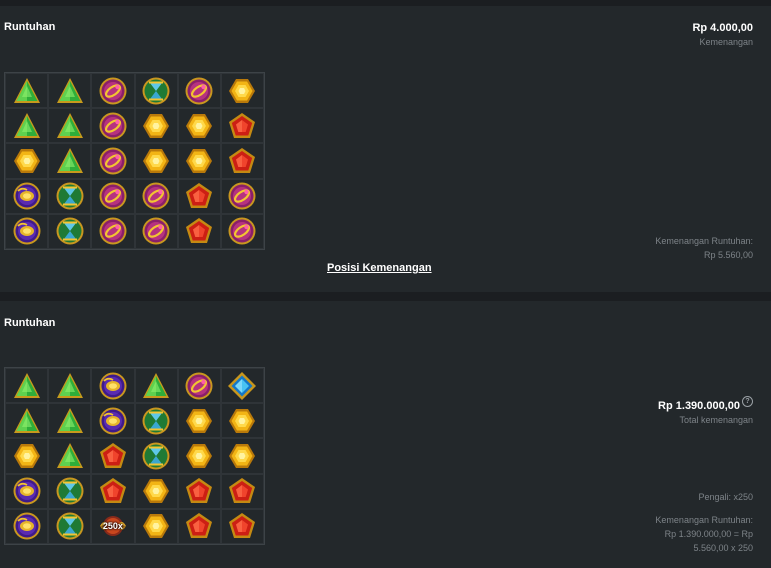 Image resolution: width=771 pixels, height=568 pixels. What do you see at coordinates (704, 248) in the screenshot?
I see `cascade-win-info: Kemenangan Runtuhan: Rp 5.560,00` at bounding box center [704, 248].